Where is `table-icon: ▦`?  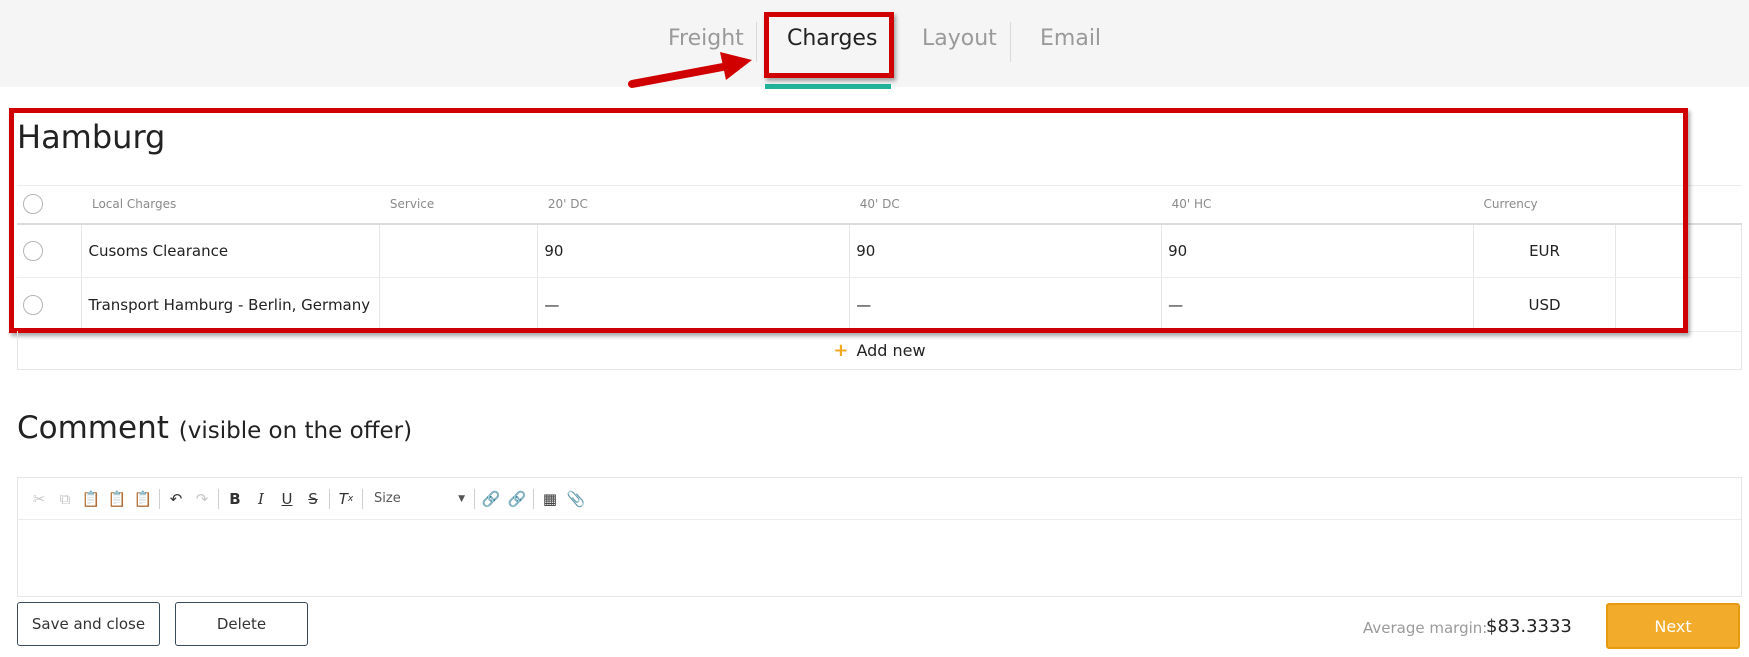
table-icon: ▦ is located at coordinates (550, 499).